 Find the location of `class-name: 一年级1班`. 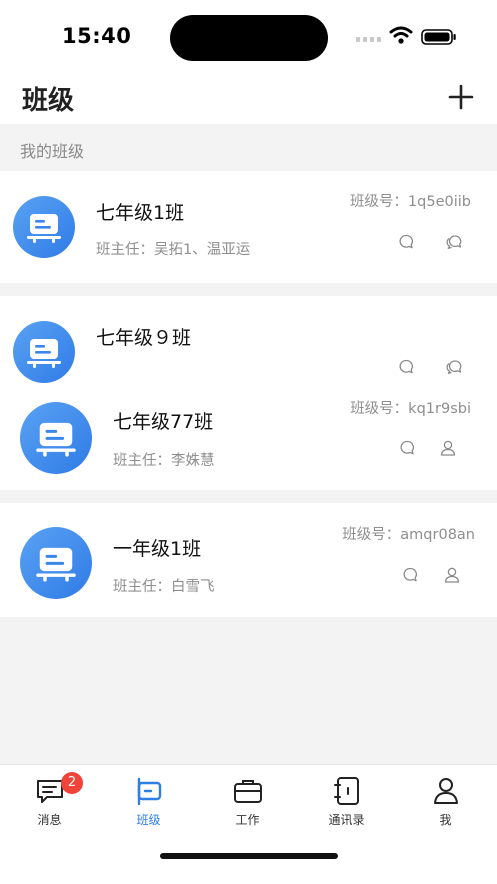

class-name: 一年级1班 is located at coordinates (157, 549).